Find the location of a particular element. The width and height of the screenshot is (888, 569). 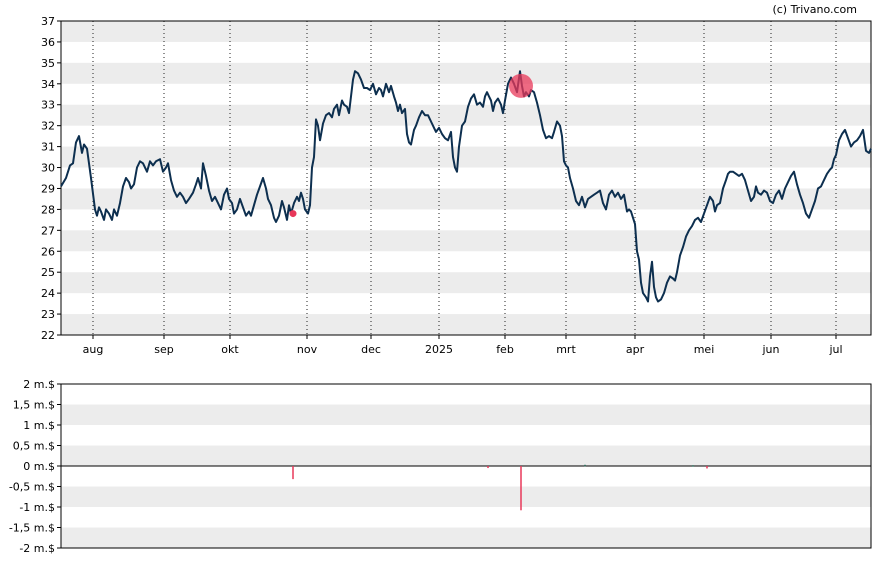

x-tick-label: sep is located at coordinates (163, 349).